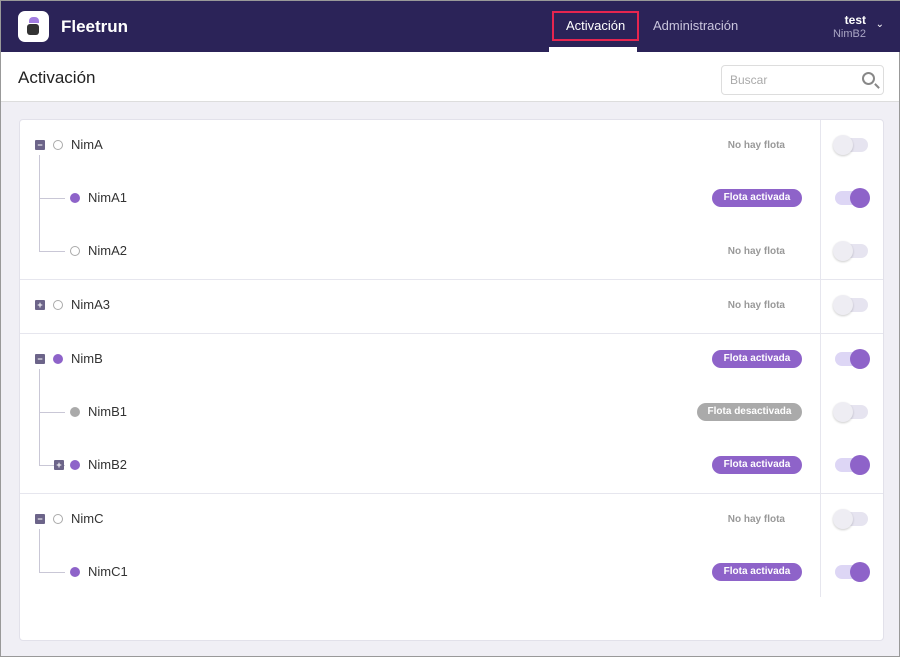 The width and height of the screenshot is (900, 657). Describe the element at coordinates (868, 78) in the screenshot. I see `search-icon` at that location.